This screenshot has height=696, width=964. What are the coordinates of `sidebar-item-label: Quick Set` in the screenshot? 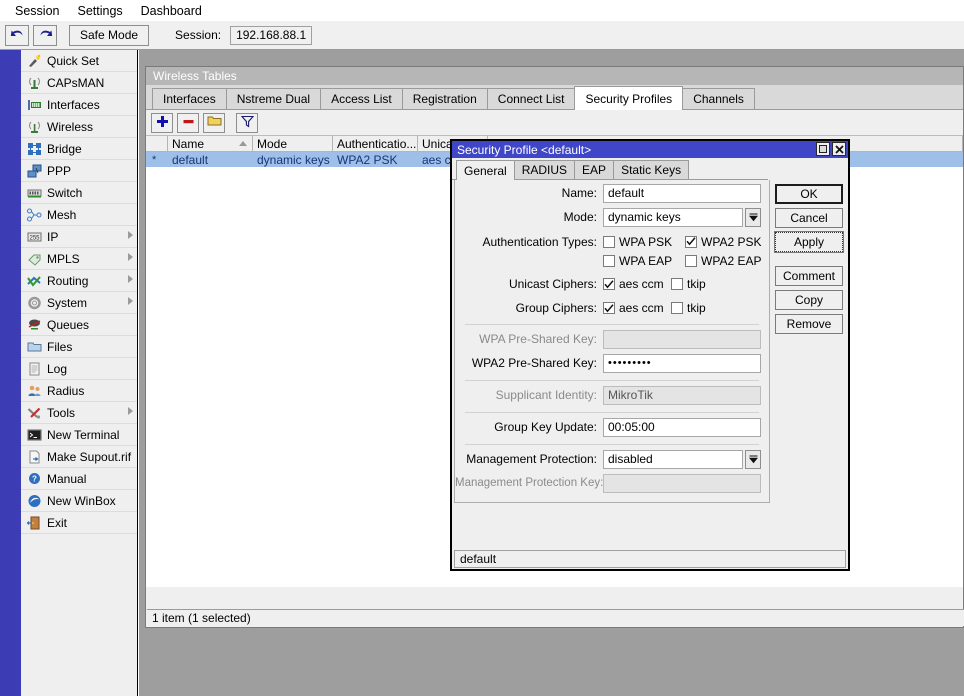 It's located at (73, 60).